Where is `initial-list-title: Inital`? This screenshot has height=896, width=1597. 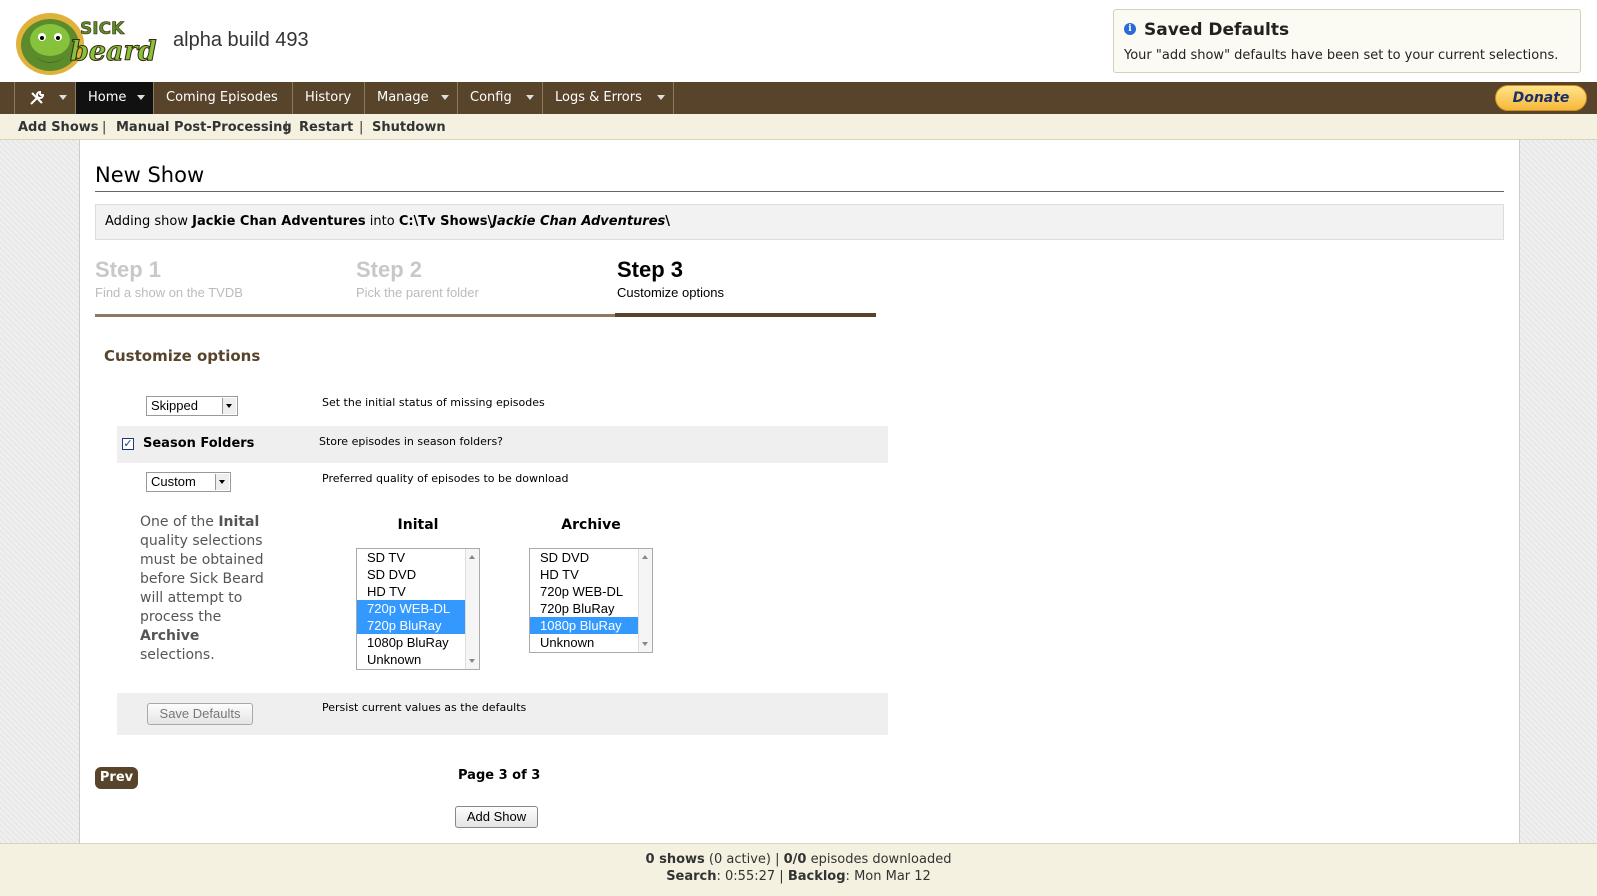
initial-list-title: Inital is located at coordinates (418, 525).